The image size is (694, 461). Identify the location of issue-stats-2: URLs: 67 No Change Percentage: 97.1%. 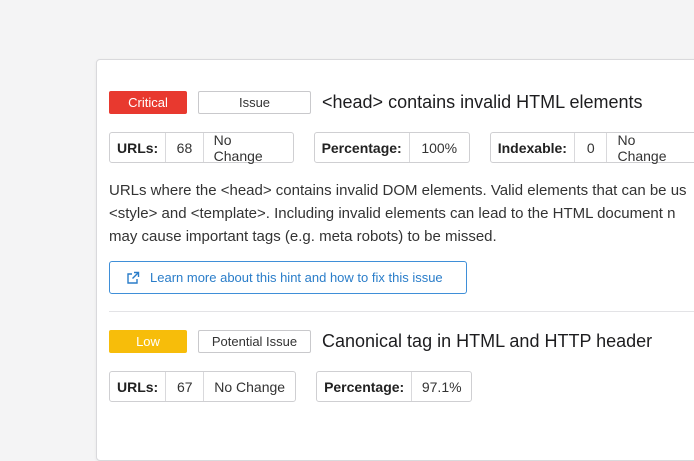
(300, 386).